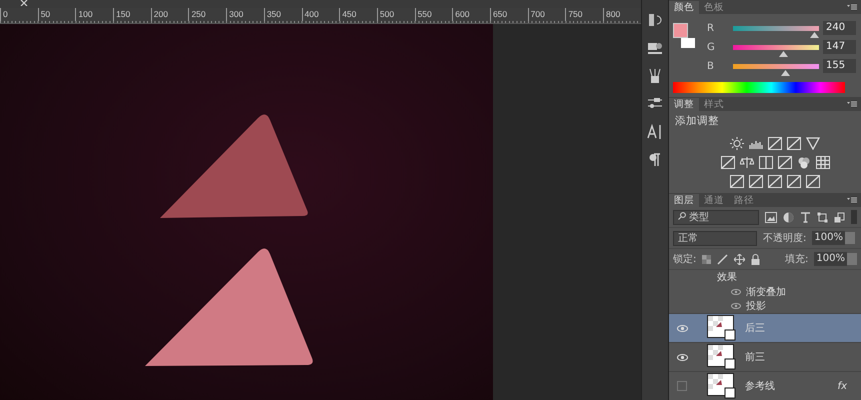 The height and width of the screenshot is (400, 861). I want to click on channel-label: R, so click(711, 28).